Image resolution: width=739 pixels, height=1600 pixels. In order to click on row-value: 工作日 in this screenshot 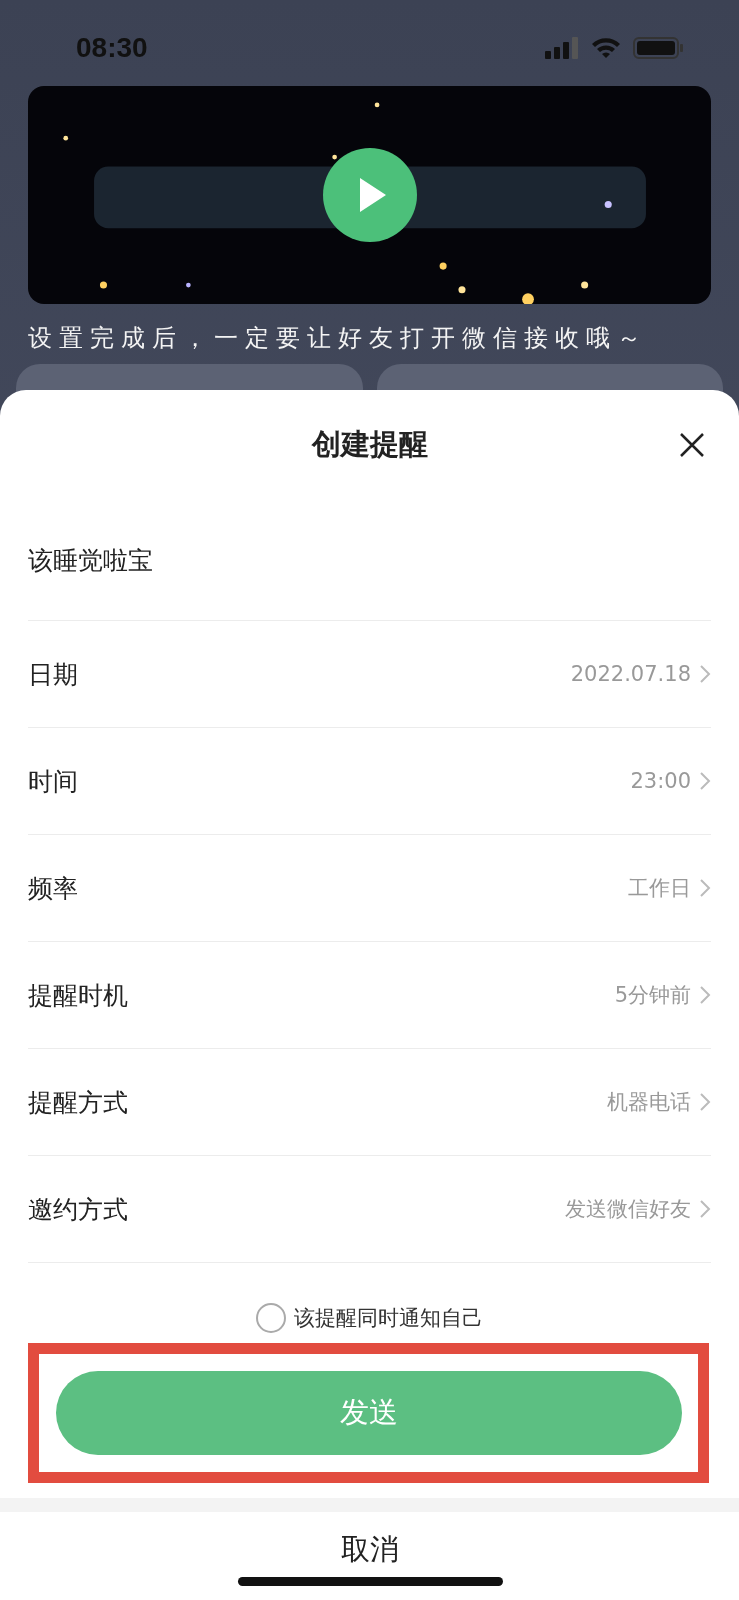, I will do `click(659, 888)`.